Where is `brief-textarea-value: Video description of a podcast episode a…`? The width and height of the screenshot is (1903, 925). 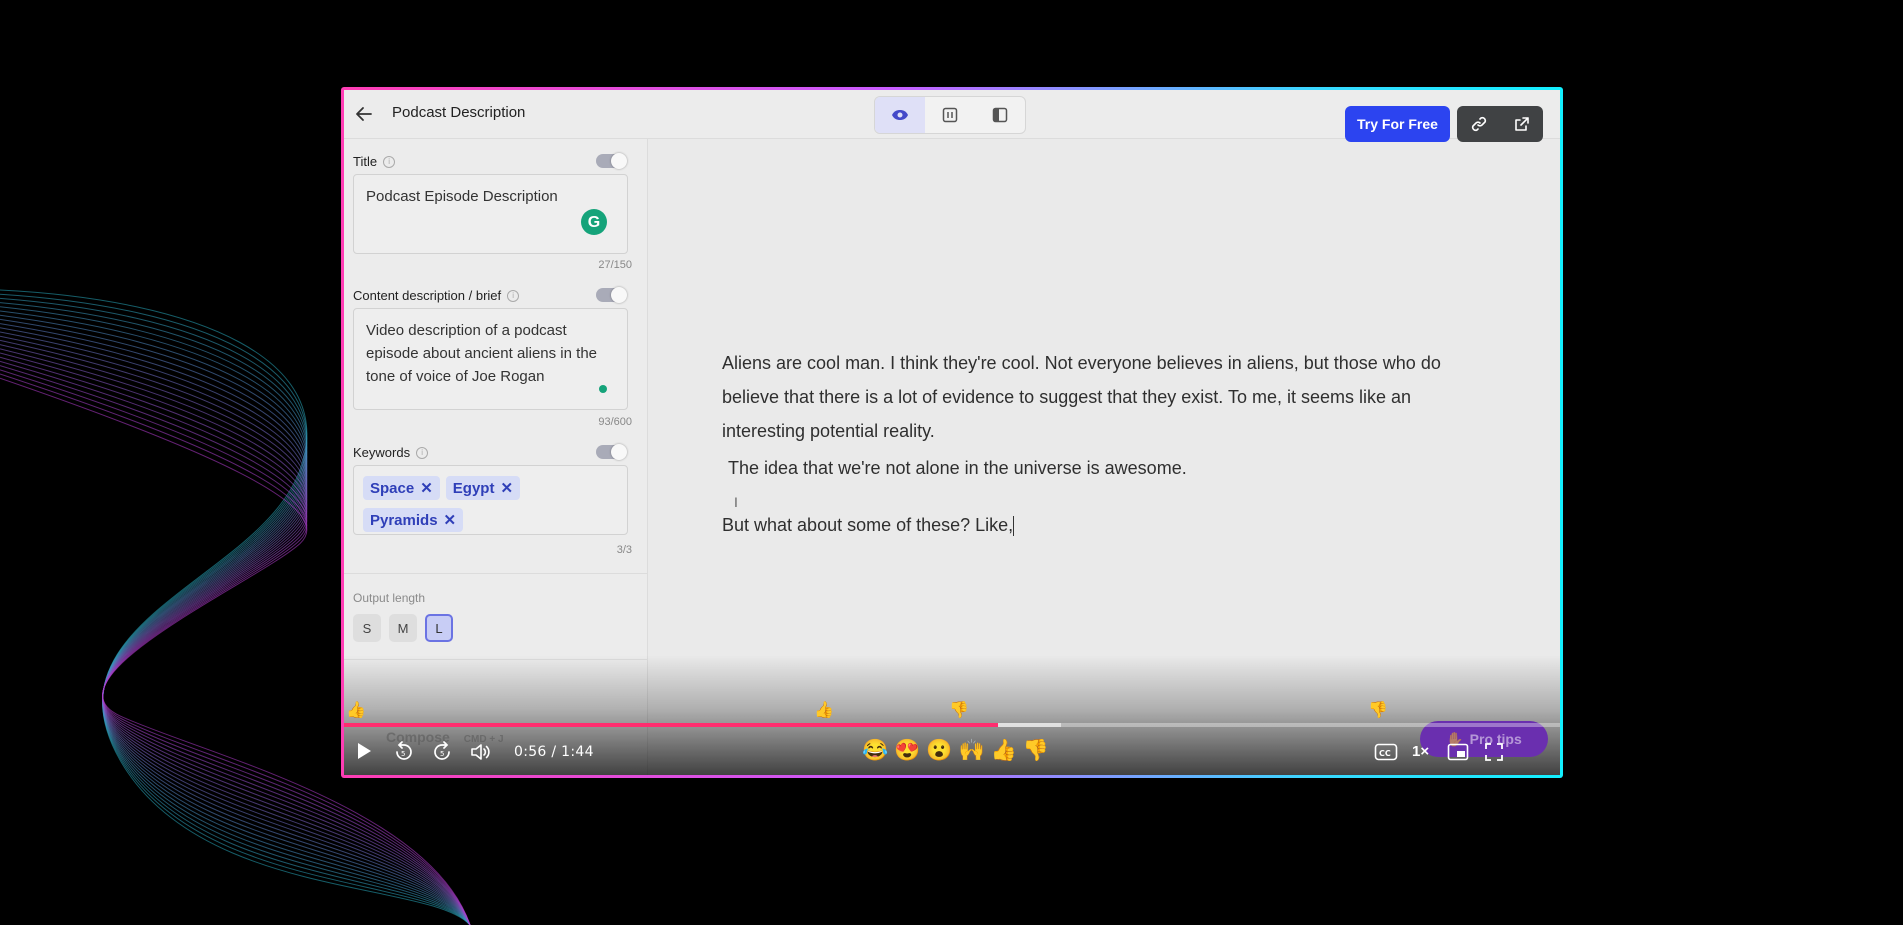 brief-textarea-value: Video description of a podcast episode a… is located at coordinates (482, 353).